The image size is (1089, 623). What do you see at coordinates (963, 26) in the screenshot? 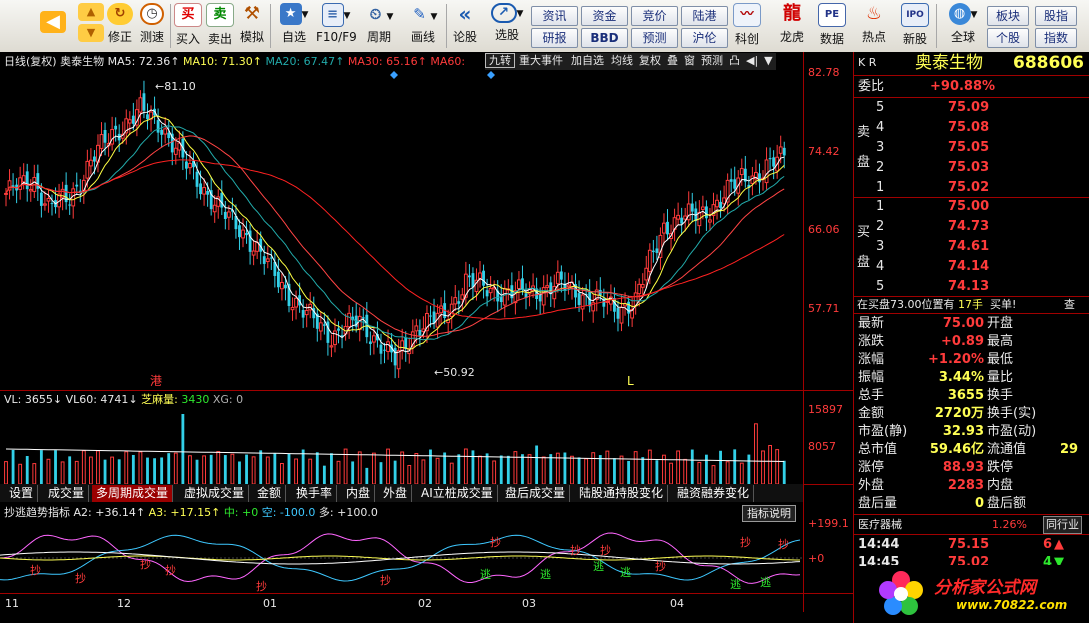
I see `toolbar-global-button: ◍ ▼ 全球` at bounding box center [963, 26].